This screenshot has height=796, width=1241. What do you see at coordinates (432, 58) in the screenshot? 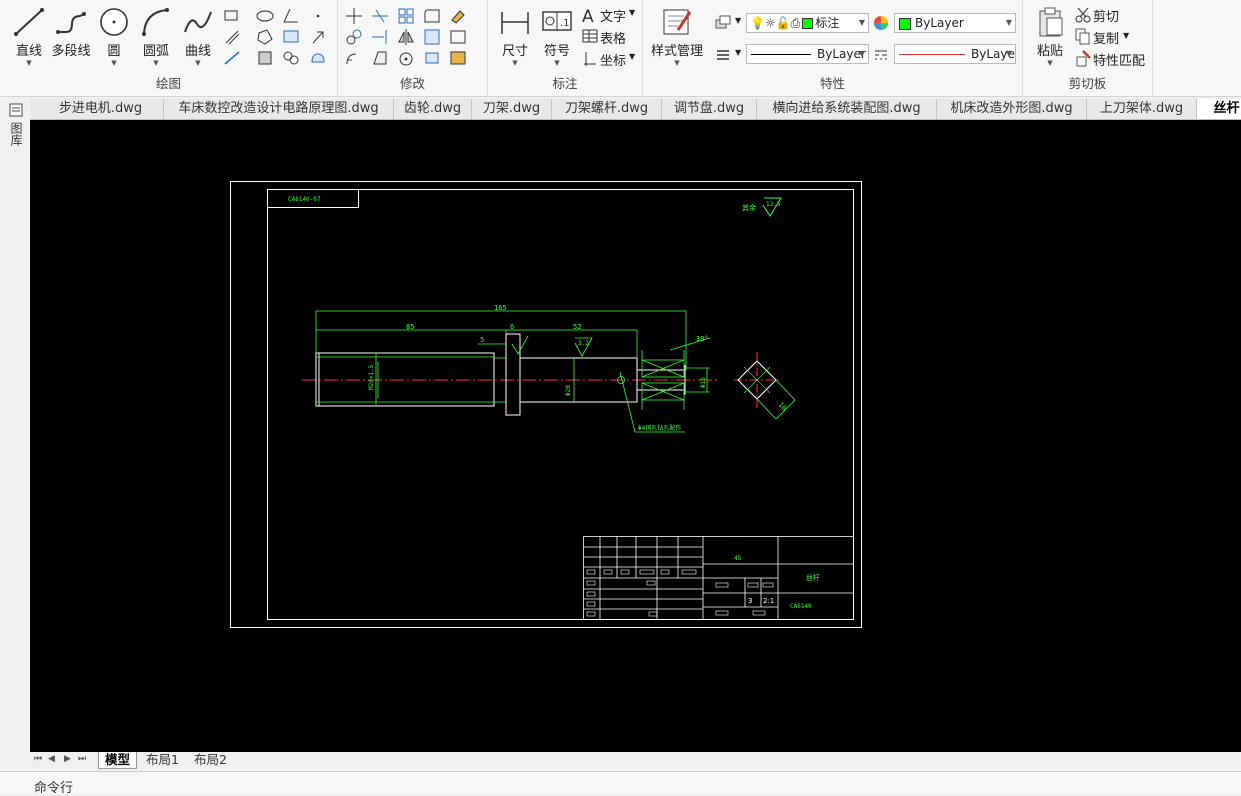
I see `explode-icon` at bounding box center [432, 58].